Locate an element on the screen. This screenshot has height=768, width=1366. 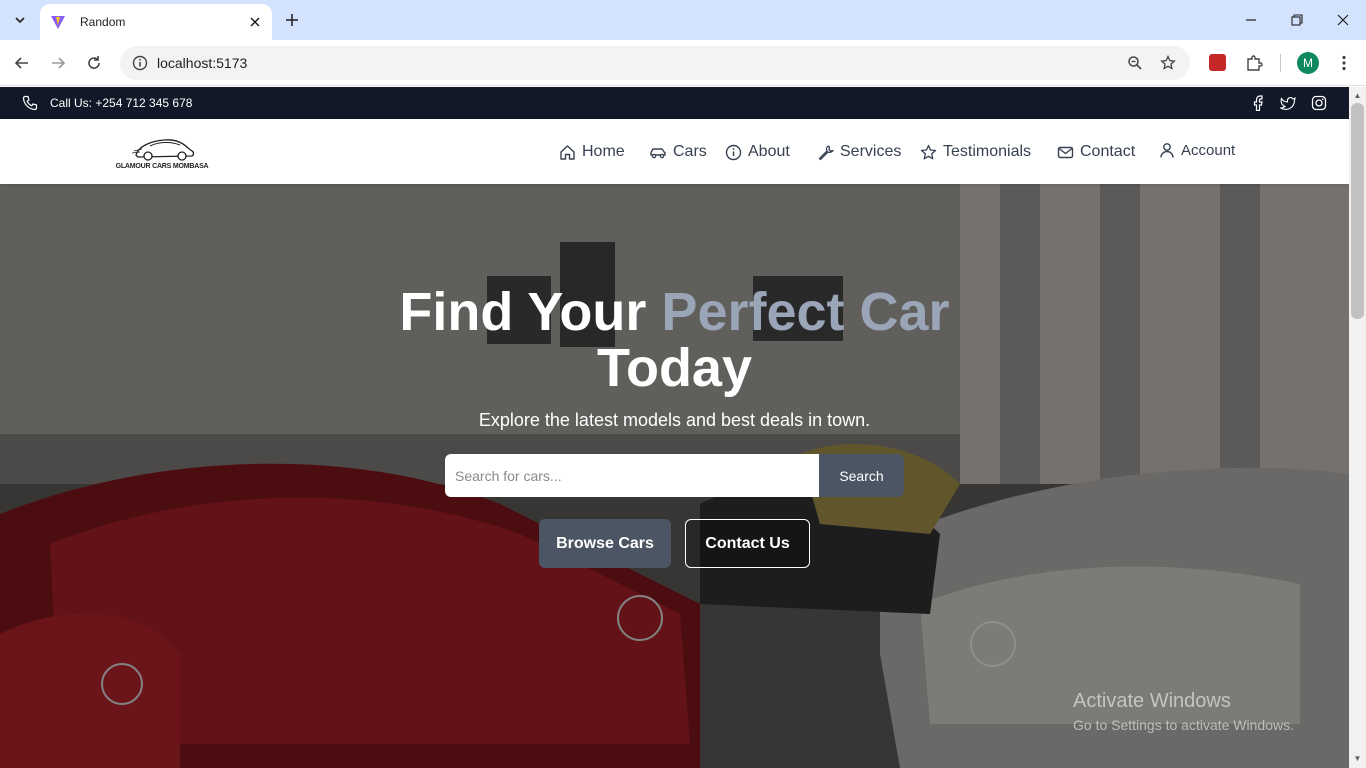
activate-windows-title: Activate Windows is located at coordinates (1152, 701).